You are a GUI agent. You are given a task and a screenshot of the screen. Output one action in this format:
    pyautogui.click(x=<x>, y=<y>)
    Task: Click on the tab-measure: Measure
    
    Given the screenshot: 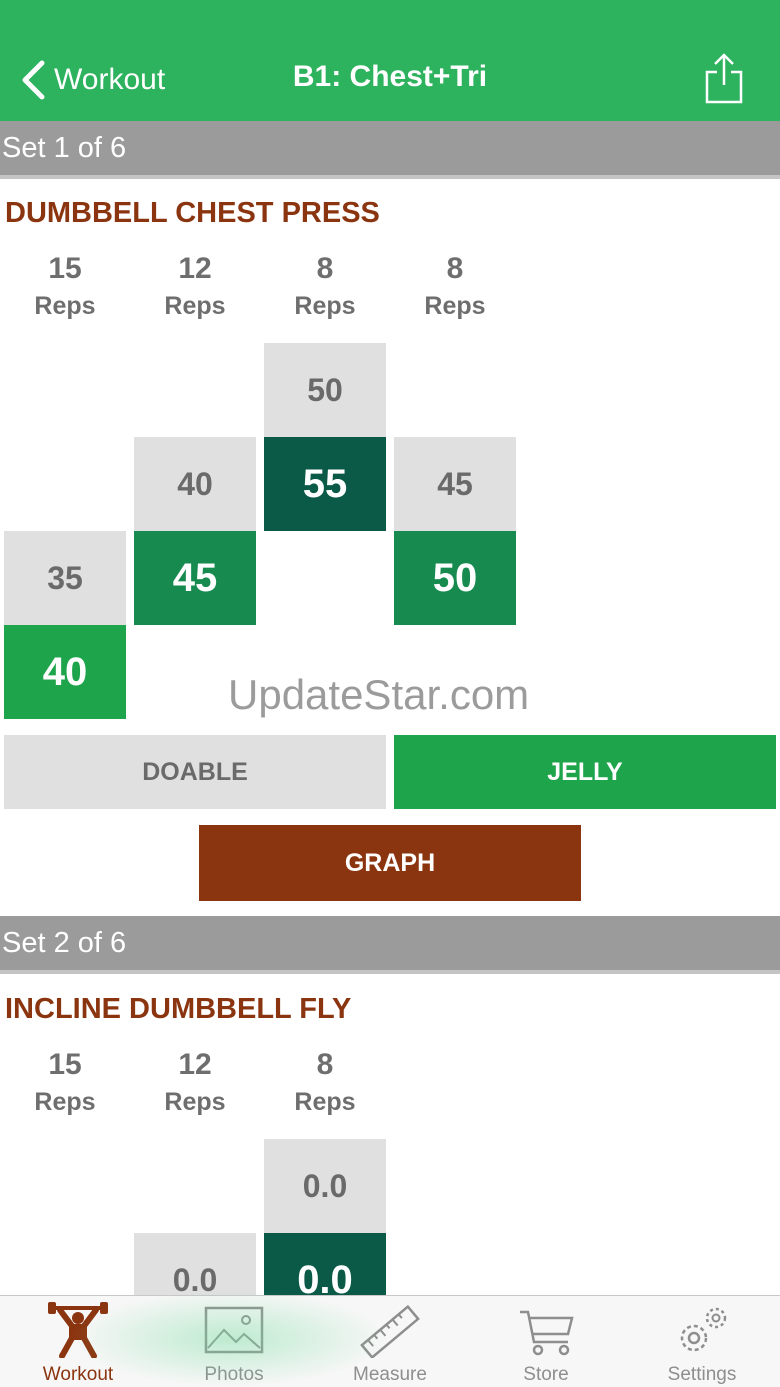 What is the action you would take?
    pyautogui.click(x=390, y=1341)
    